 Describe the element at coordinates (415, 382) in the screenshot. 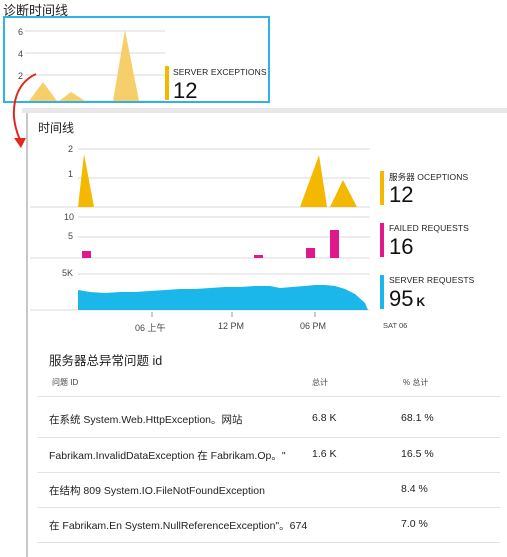

I see `column-header-percent: % 总计` at that location.